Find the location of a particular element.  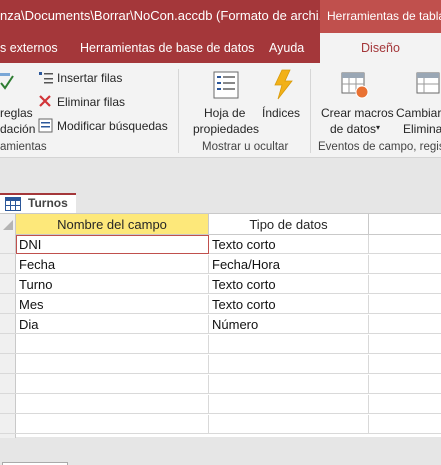

select-all-corner-icon is located at coordinates (8, 225).